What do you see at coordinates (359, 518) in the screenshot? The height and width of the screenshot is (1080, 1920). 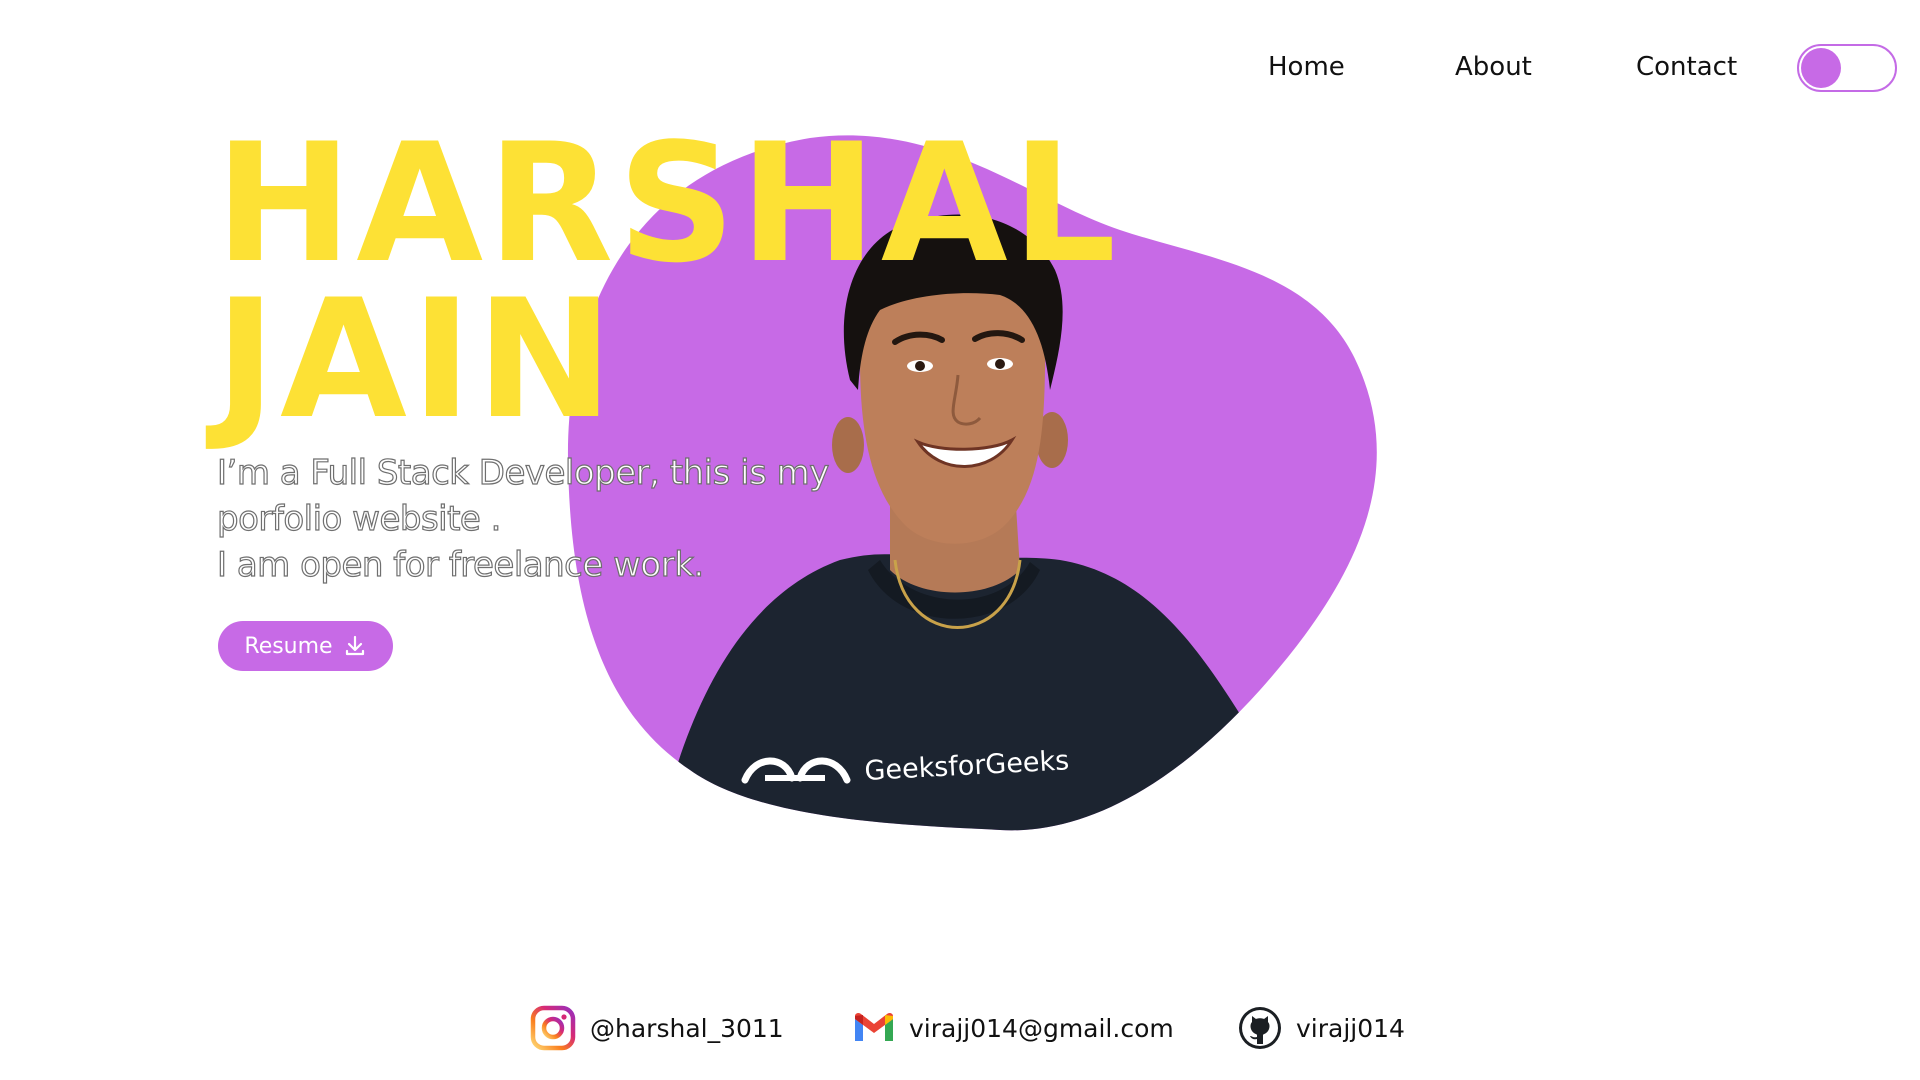 I see `intro-line: porfolio website .` at bounding box center [359, 518].